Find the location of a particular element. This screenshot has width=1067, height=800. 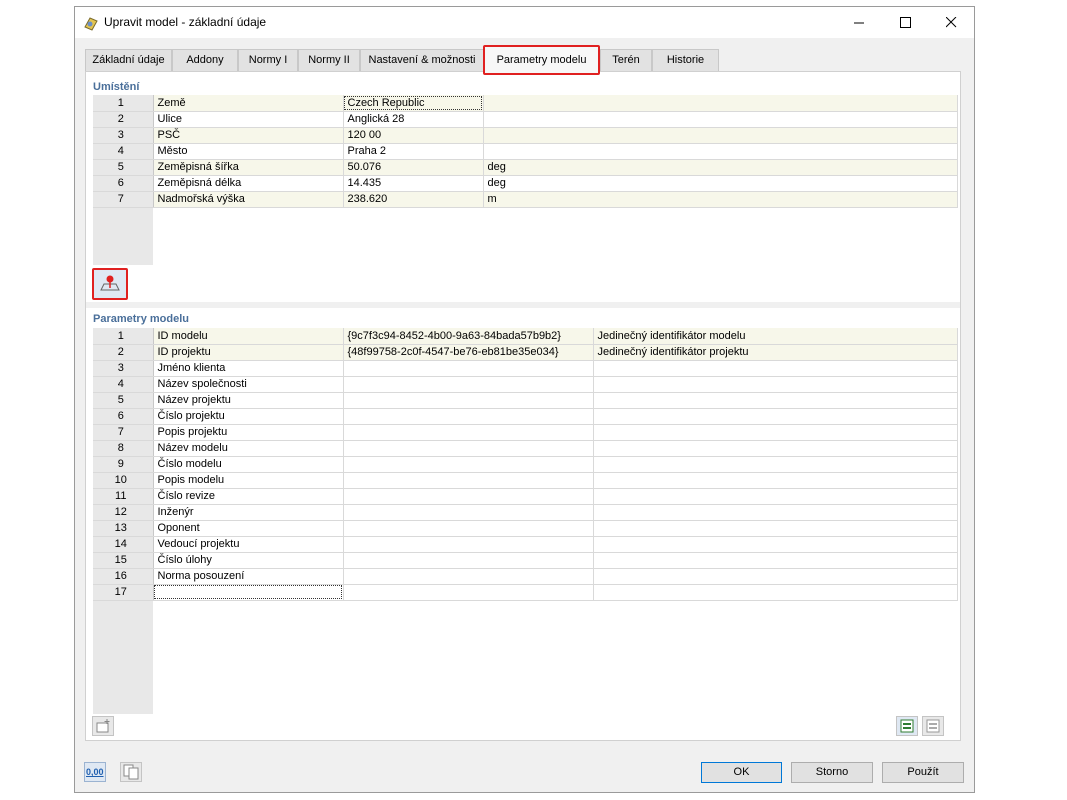

close-button is located at coordinates (951, 22).